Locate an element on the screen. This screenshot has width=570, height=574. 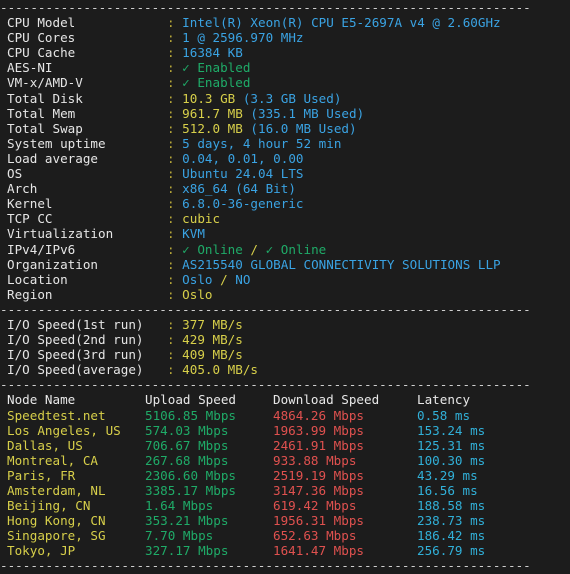
cell-upload-speed: 353.21 Mbps is located at coordinates (187, 521).